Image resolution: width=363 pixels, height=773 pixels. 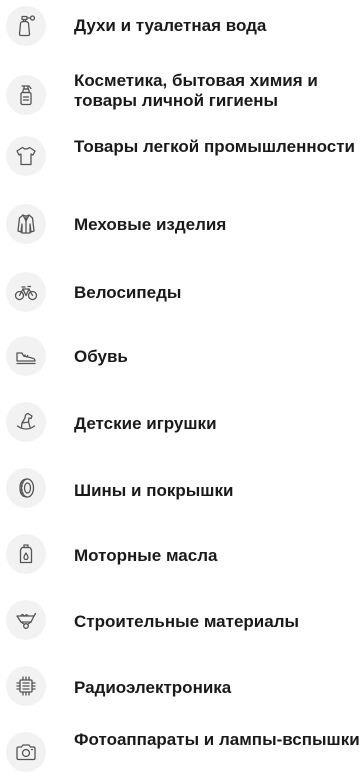 What do you see at coordinates (145, 423) in the screenshot?
I see `category-label: Детские игрушки` at bounding box center [145, 423].